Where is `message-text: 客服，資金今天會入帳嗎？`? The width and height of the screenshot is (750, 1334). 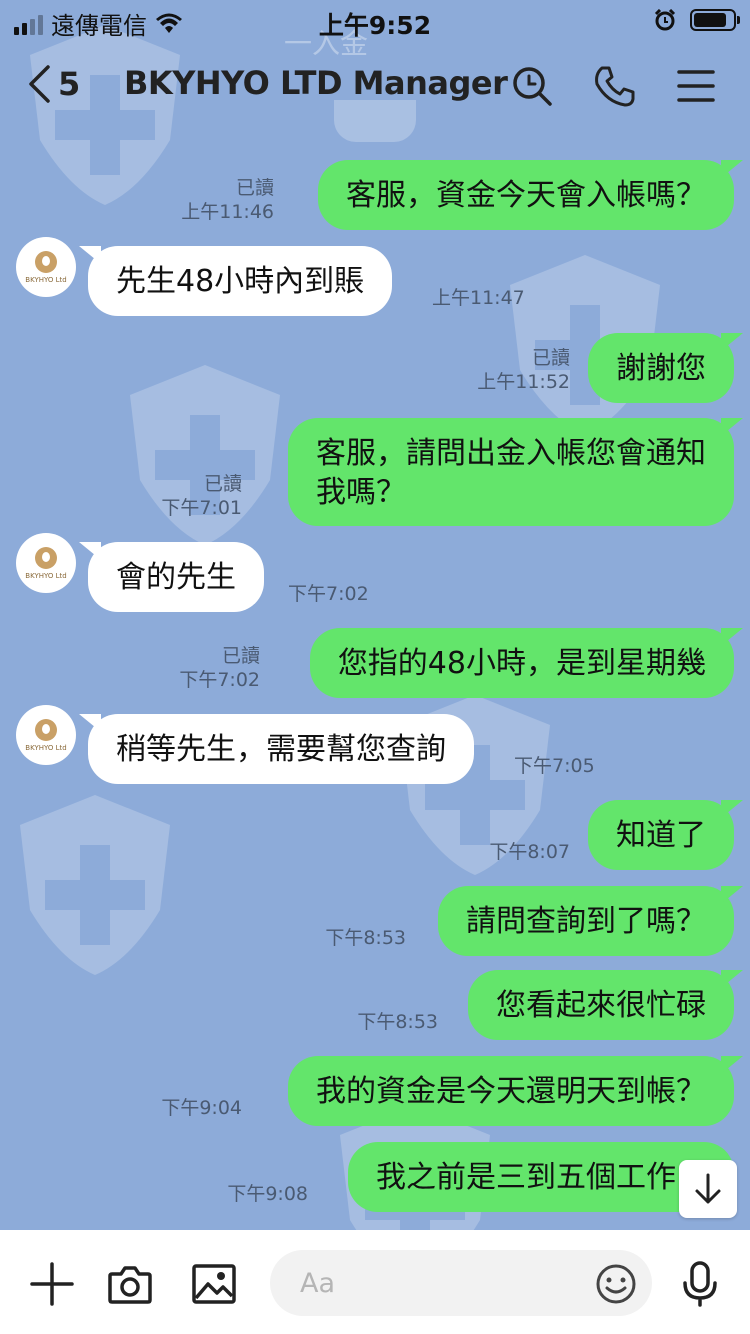
message-text: 客服，資金今天會入帳嗎？ is located at coordinates (526, 195).